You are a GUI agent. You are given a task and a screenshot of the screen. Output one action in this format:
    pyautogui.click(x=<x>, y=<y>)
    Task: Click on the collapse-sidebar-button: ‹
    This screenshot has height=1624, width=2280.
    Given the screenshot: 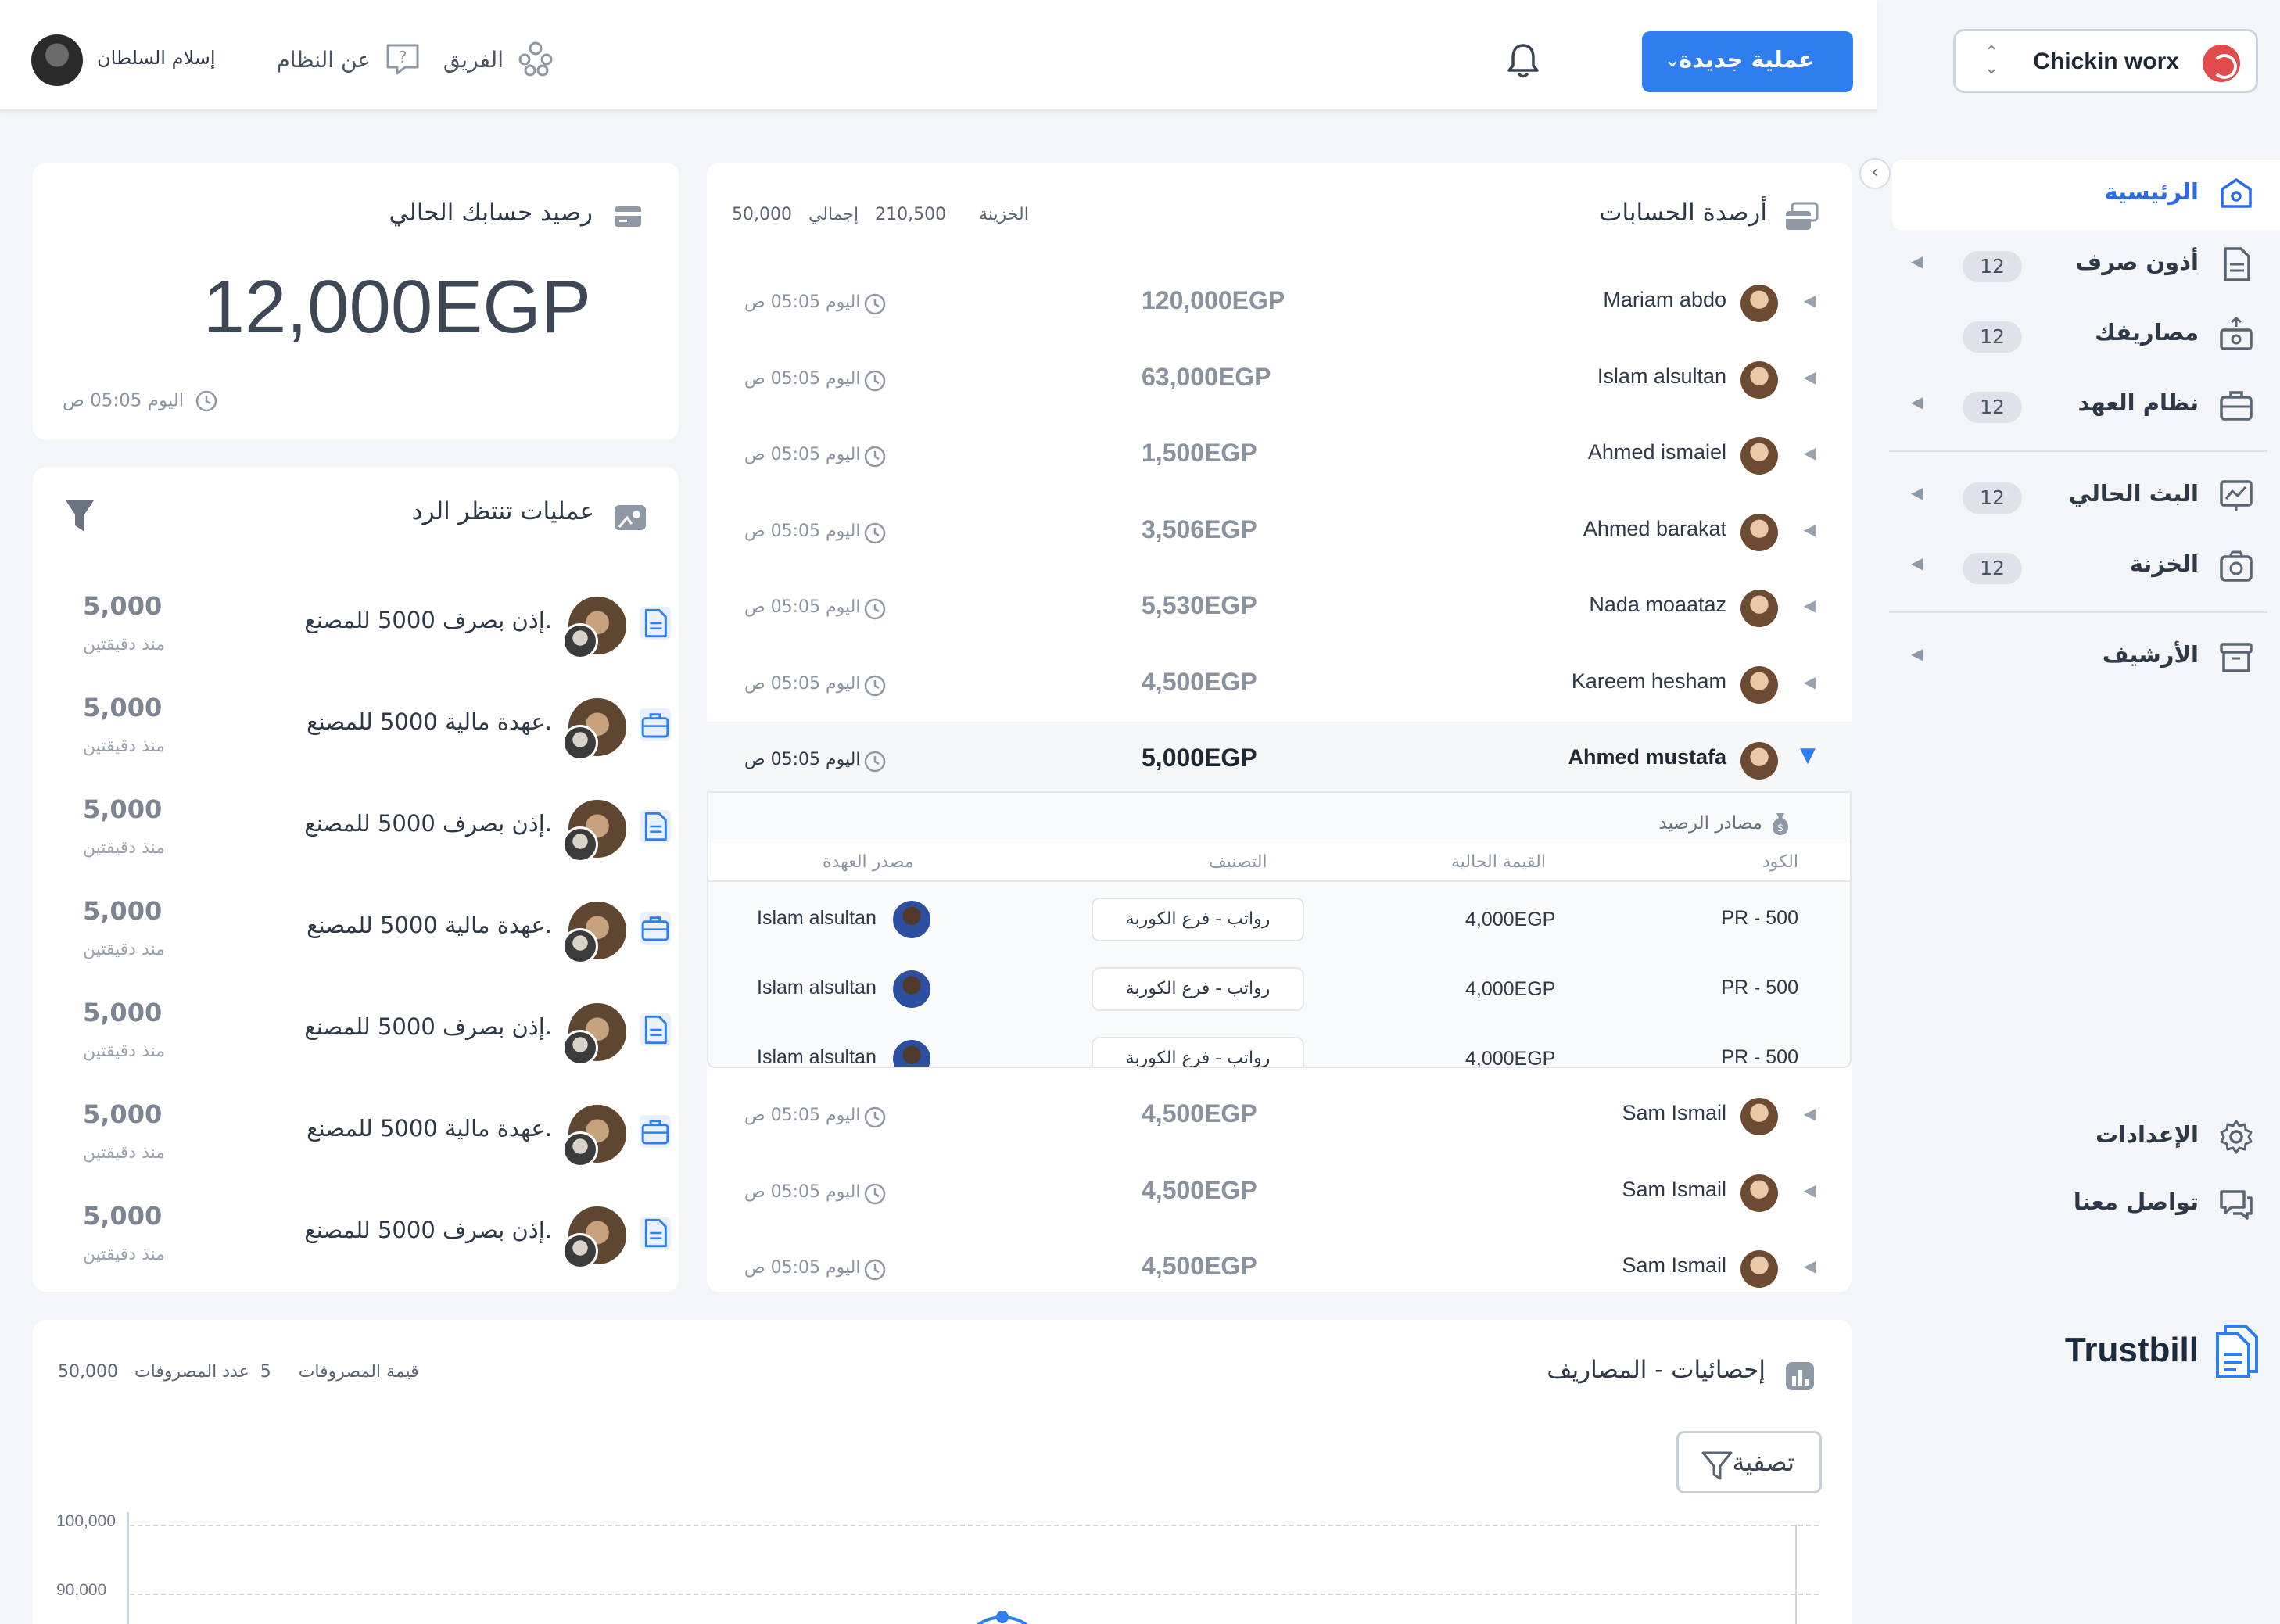 What is the action you would take?
    pyautogui.click(x=1875, y=173)
    